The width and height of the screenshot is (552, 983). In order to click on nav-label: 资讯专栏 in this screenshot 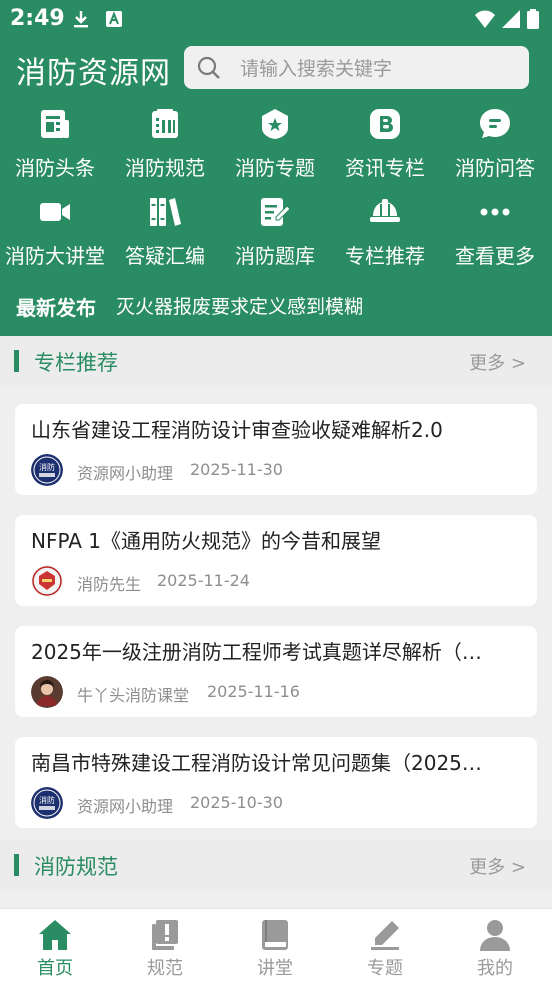, I will do `click(385, 168)`.